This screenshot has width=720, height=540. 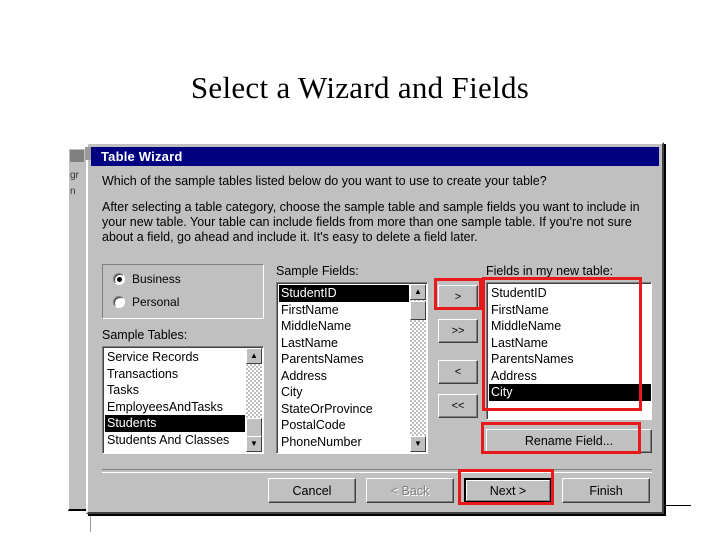 I want to click on list-item: Tasks, so click(x=175, y=390).